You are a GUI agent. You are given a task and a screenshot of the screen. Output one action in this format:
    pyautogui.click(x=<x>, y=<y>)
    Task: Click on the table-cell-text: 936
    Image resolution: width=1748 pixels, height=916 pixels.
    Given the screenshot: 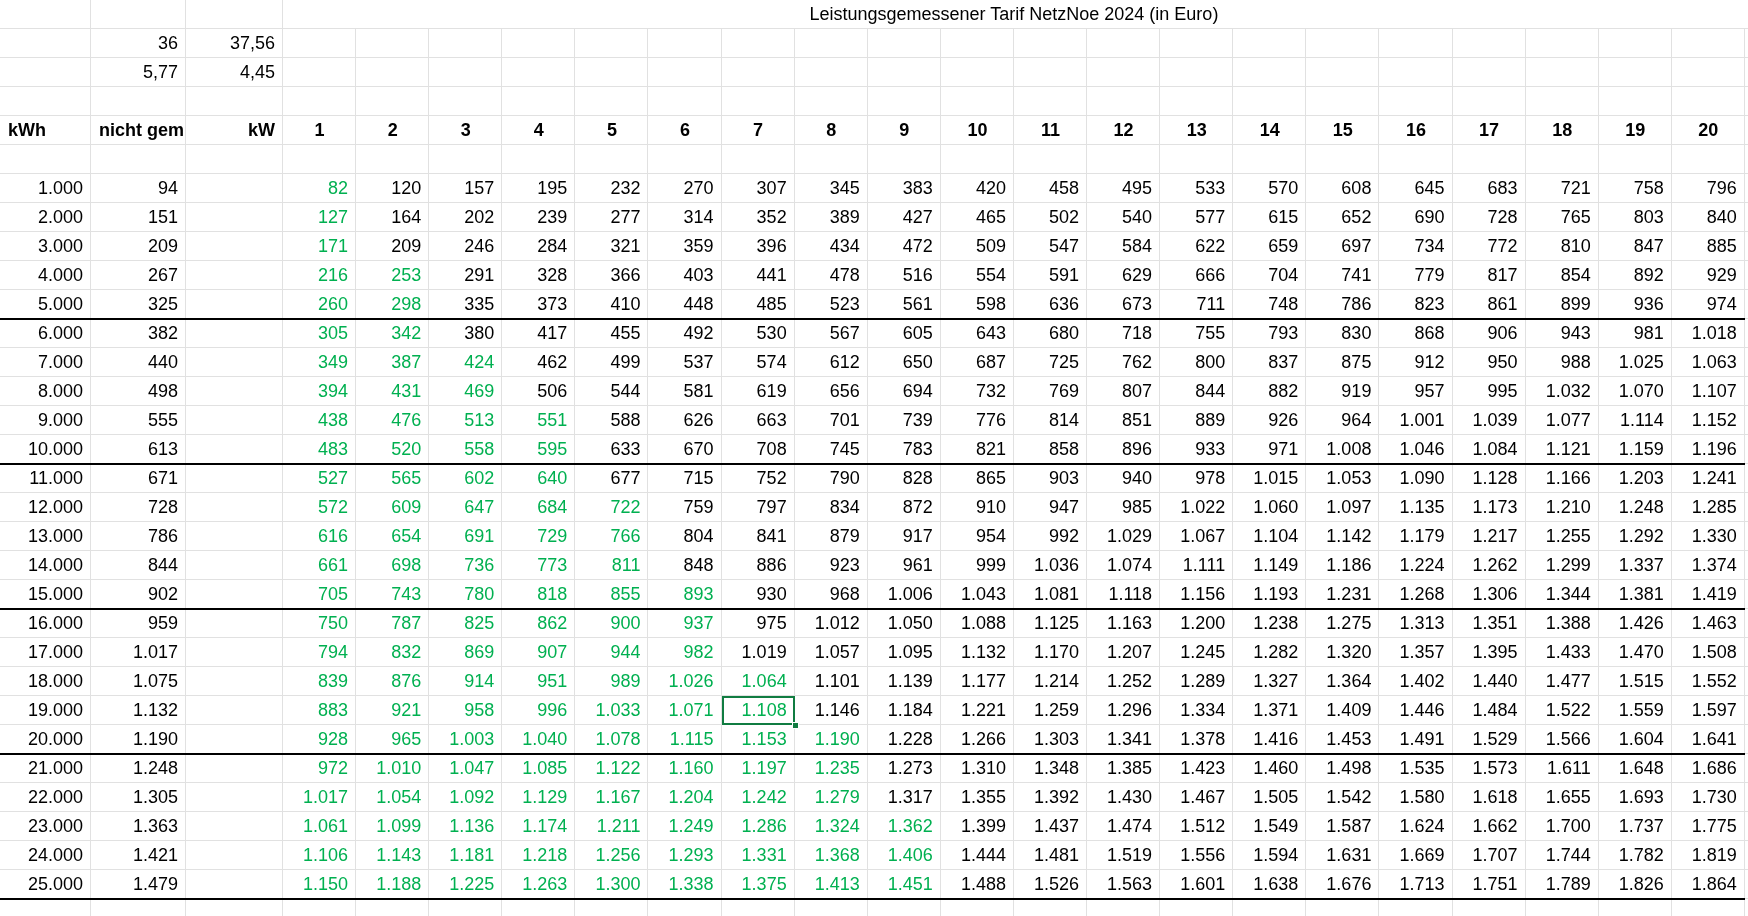 What is the action you would take?
    pyautogui.click(x=1648, y=304)
    